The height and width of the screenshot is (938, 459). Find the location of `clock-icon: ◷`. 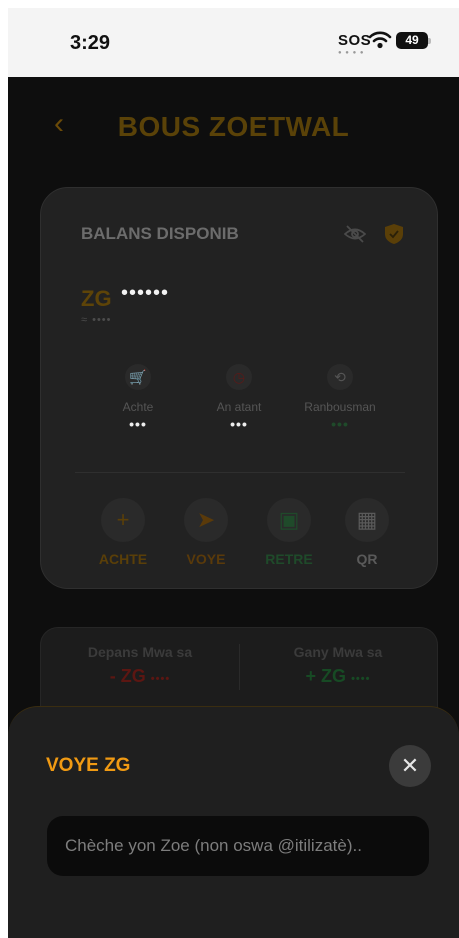

clock-icon: ◷ is located at coordinates (239, 377).